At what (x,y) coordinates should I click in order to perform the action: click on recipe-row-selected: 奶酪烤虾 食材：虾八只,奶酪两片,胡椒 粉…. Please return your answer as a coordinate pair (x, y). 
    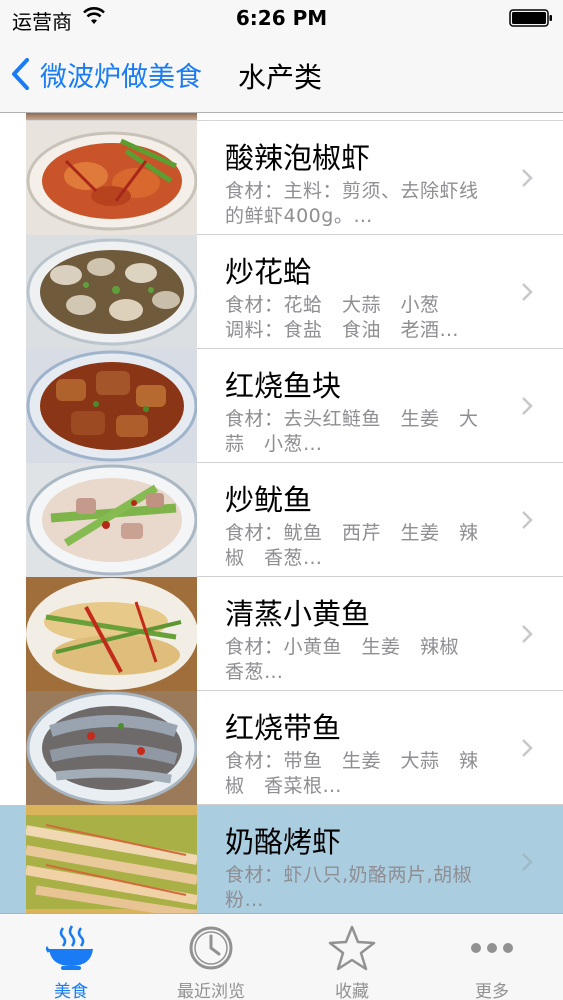
    Looking at the image, I should click on (281, 859).